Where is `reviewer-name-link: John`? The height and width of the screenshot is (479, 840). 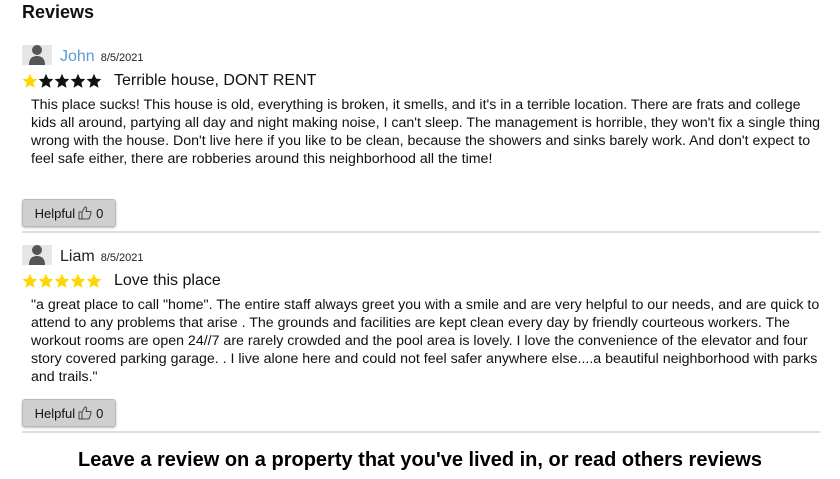 reviewer-name-link: John is located at coordinates (77, 57).